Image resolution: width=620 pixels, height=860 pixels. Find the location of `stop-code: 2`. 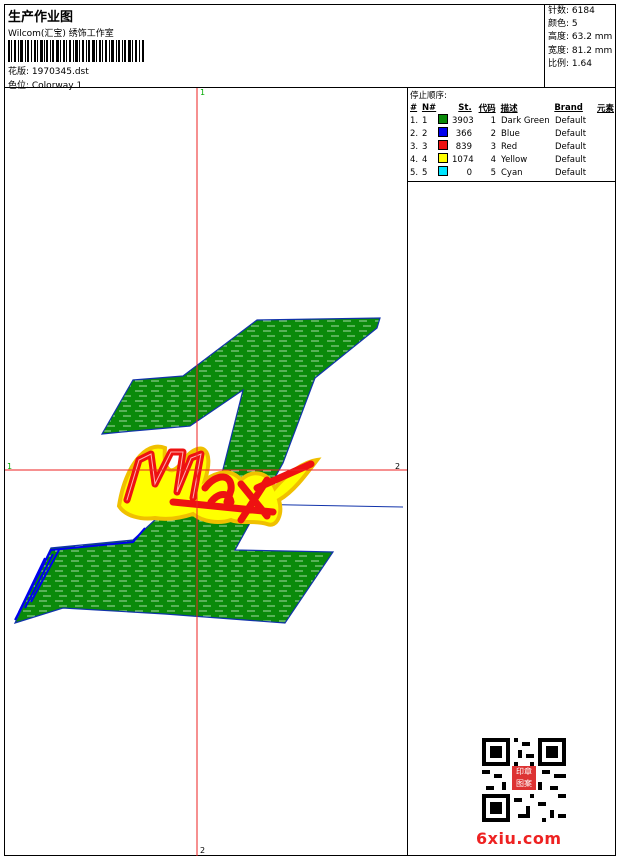

stop-code: 2 is located at coordinates (493, 133).